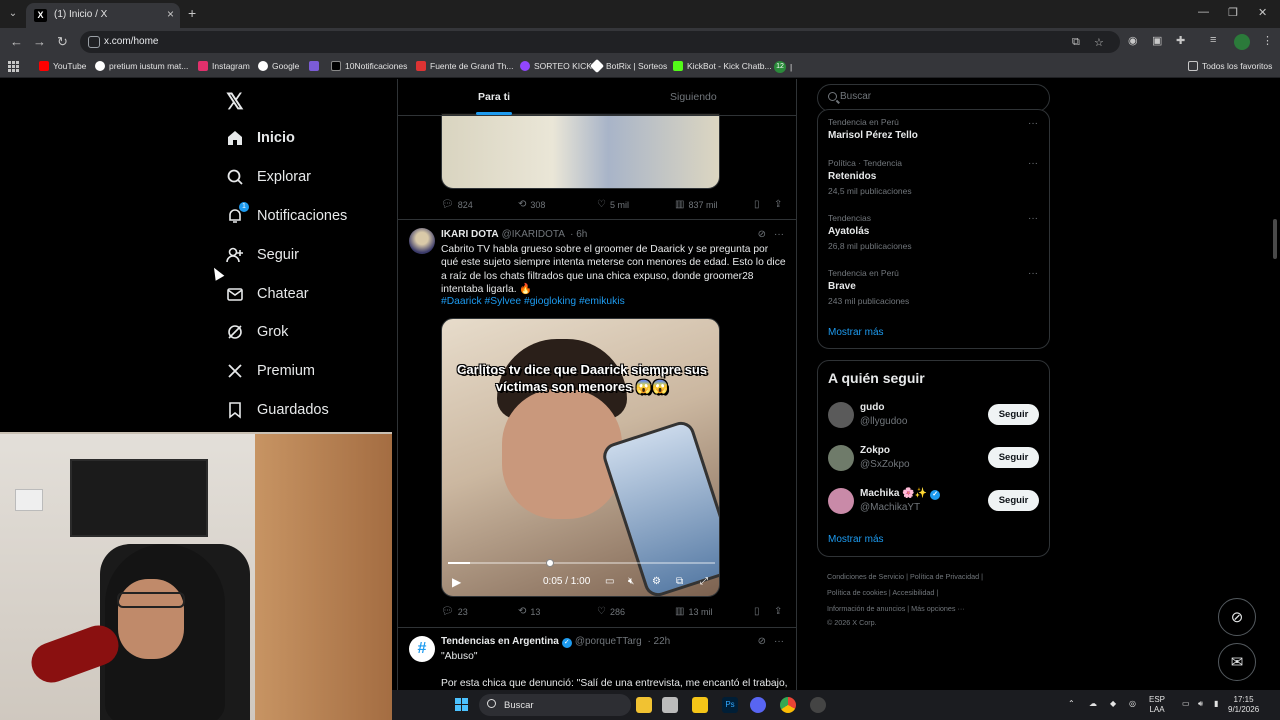 Image resolution: width=1280 pixels, height=720 pixels. What do you see at coordinates (704, 581) in the screenshot?
I see `fullscreen-icon: ⤢` at bounding box center [704, 581].